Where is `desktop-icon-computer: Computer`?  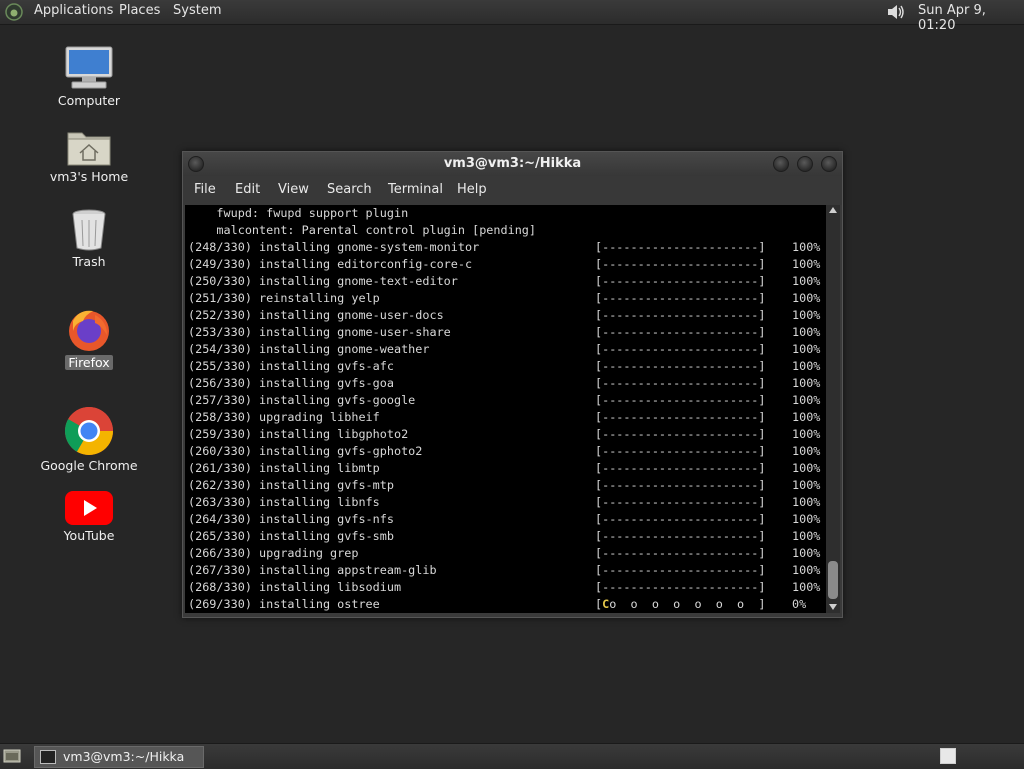 desktop-icon-computer: Computer is located at coordinates (89, 76).